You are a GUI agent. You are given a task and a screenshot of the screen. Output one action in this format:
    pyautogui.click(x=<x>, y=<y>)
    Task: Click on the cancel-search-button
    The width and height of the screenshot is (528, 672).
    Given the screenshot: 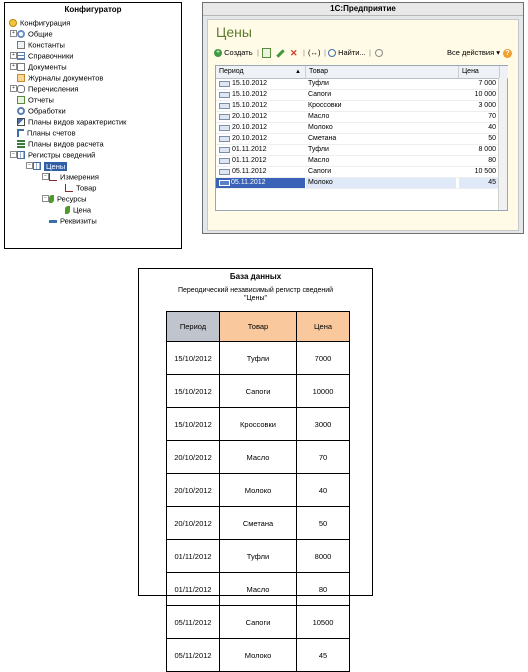 What is the action you would take?
    pyautogui.click(x=379, y=53)
    